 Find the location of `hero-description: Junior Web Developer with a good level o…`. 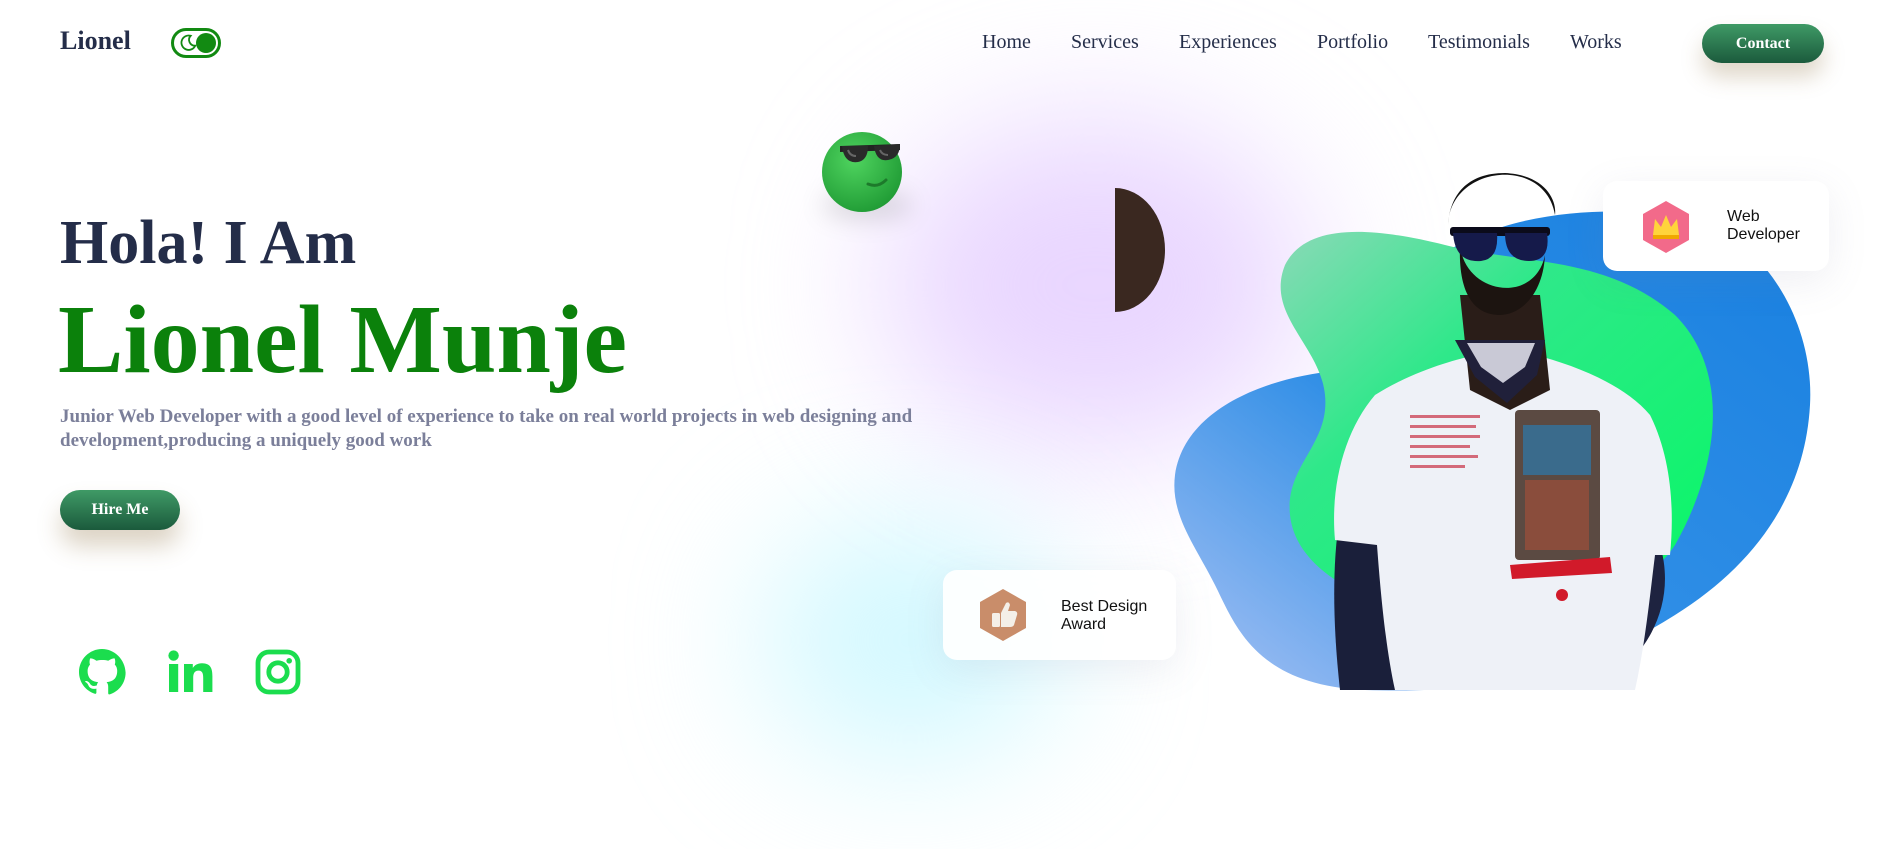

hero-description: Junior Web Developer with a good level o… is located at coordinates (486, 428).